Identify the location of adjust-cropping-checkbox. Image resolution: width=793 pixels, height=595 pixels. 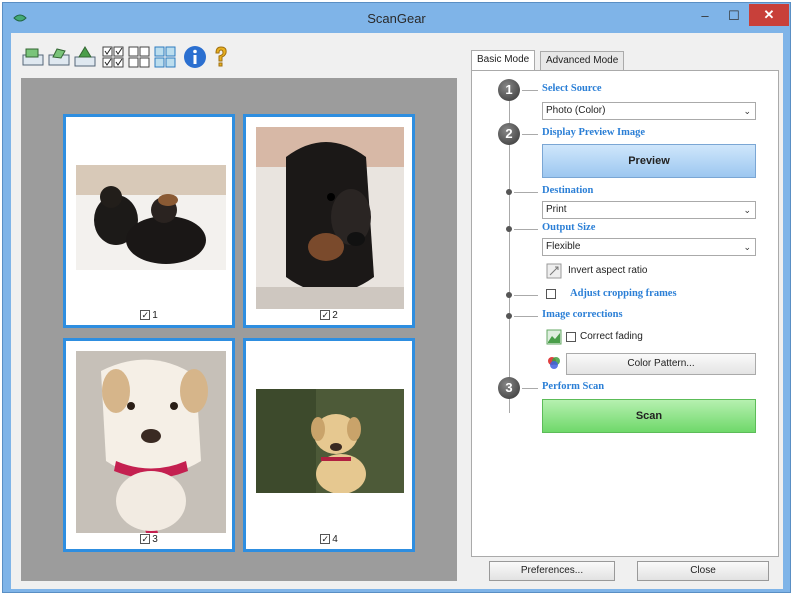
(551, 294).